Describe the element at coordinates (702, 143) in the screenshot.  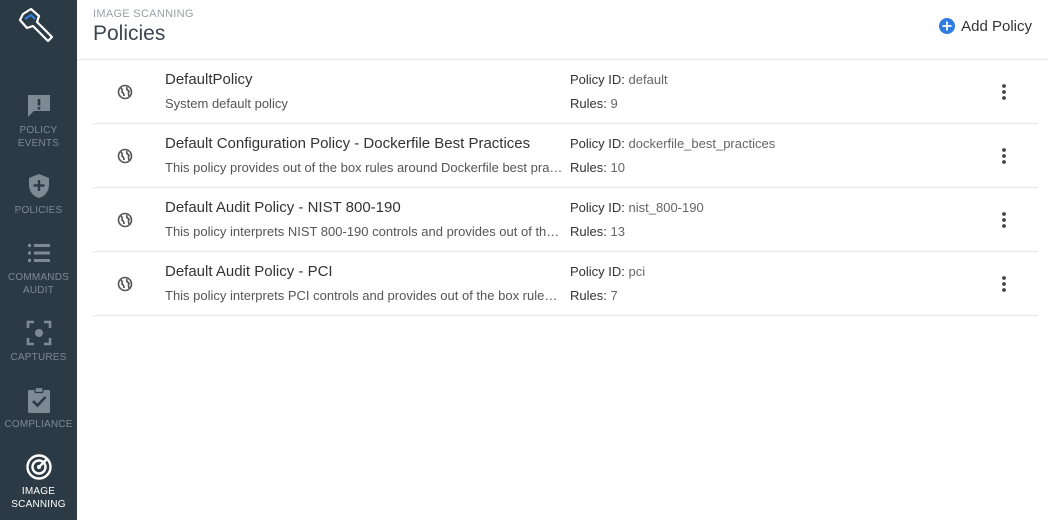
I see `policy-id-value: dockerfile_best_practices` at that location.